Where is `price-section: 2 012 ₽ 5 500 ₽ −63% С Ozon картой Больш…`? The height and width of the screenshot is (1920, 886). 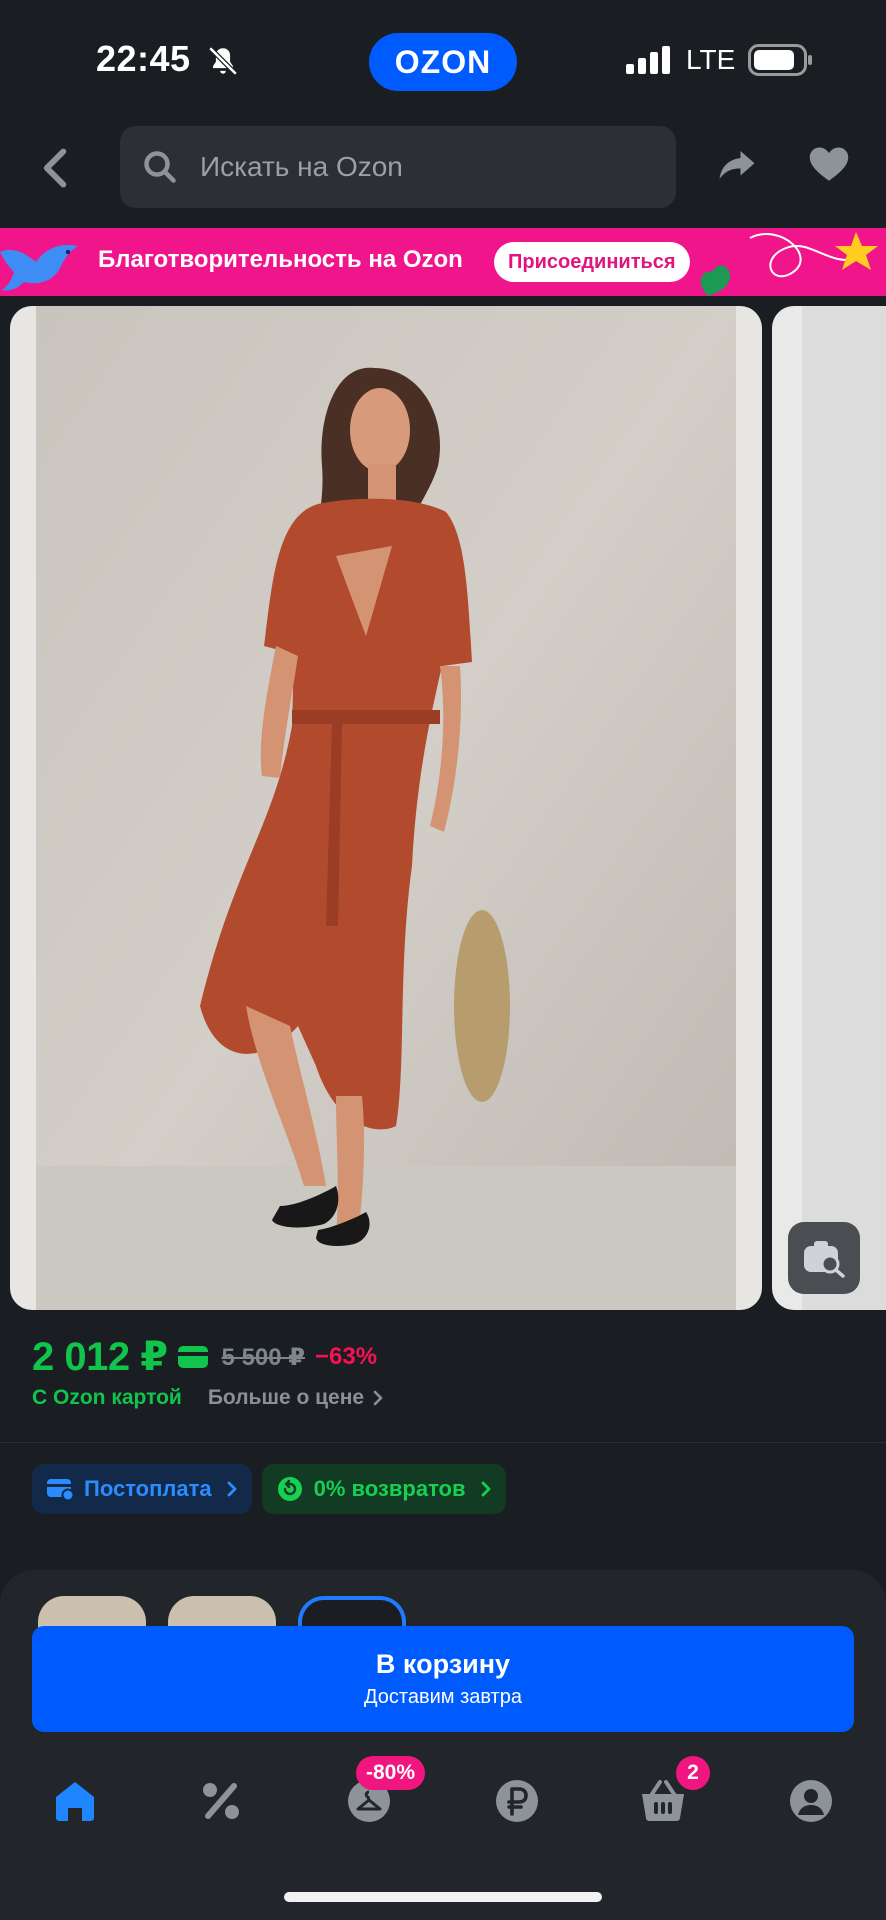 price-section: 2 012 ₽ 5 500 ₽ −63% С Ozon картой Больш… is located at coordinates (443, 1433).